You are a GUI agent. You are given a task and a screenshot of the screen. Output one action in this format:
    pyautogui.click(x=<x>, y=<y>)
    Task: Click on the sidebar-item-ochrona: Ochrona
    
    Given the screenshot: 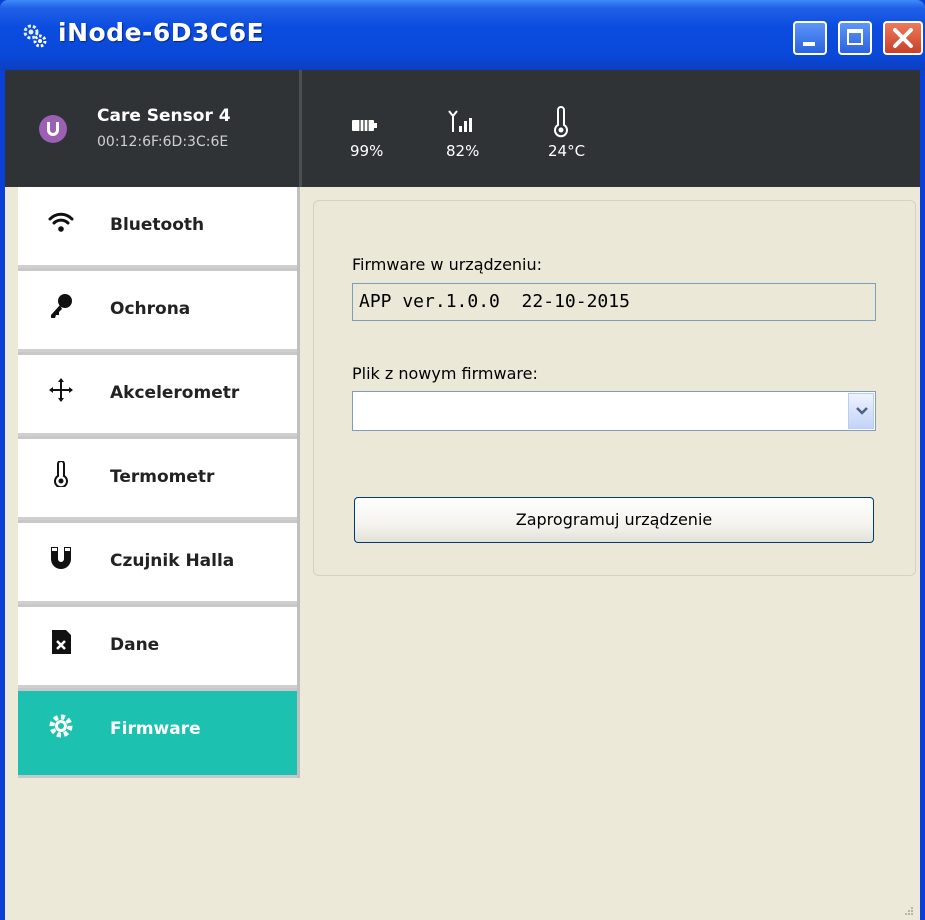 What is the action you would take?
    pyautogui.click(x=157, y=311)
    